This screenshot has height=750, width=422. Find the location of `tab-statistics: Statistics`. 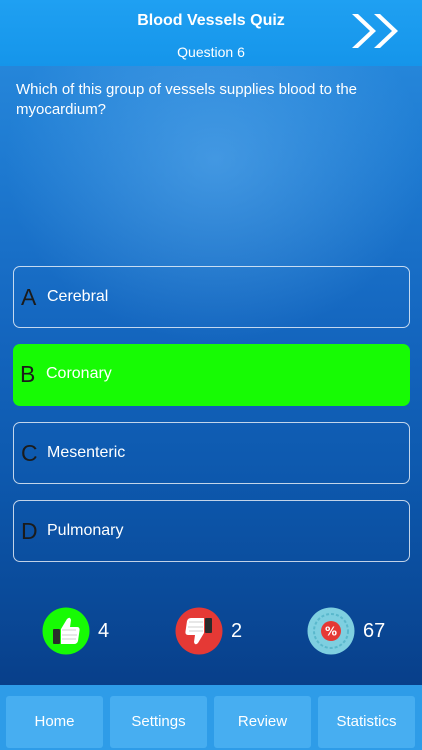

tab-statistics: Statistics is located at coordinates (366, 722).